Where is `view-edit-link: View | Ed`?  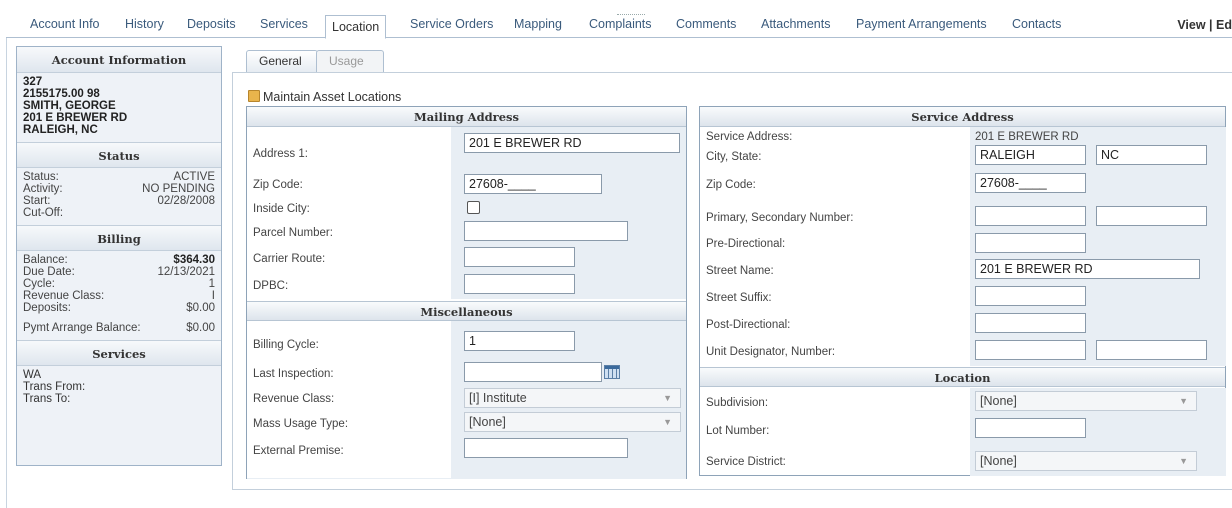 view-edit-link: View | Ed is located at coordinates (1204, 25).